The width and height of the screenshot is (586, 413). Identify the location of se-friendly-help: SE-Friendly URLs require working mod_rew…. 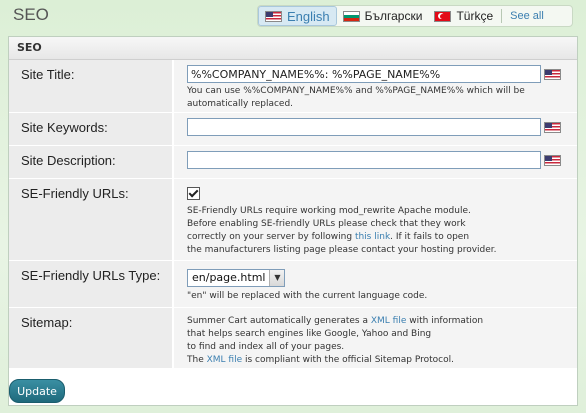
(382, 231).